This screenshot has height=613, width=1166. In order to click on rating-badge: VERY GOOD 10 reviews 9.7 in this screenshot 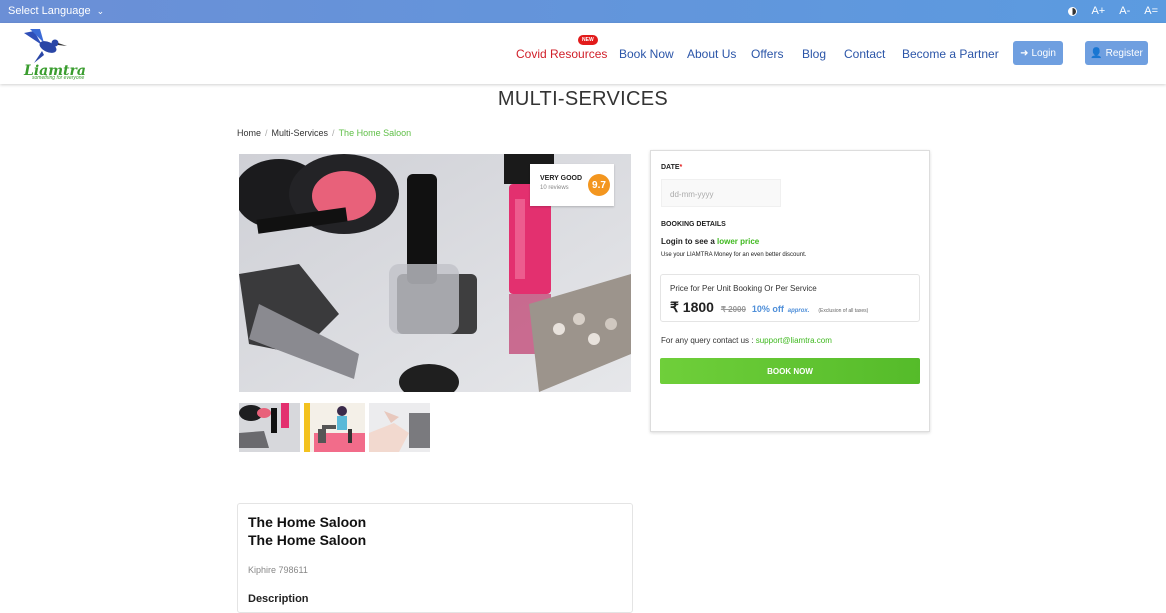, I will do `click(572, 185)`.